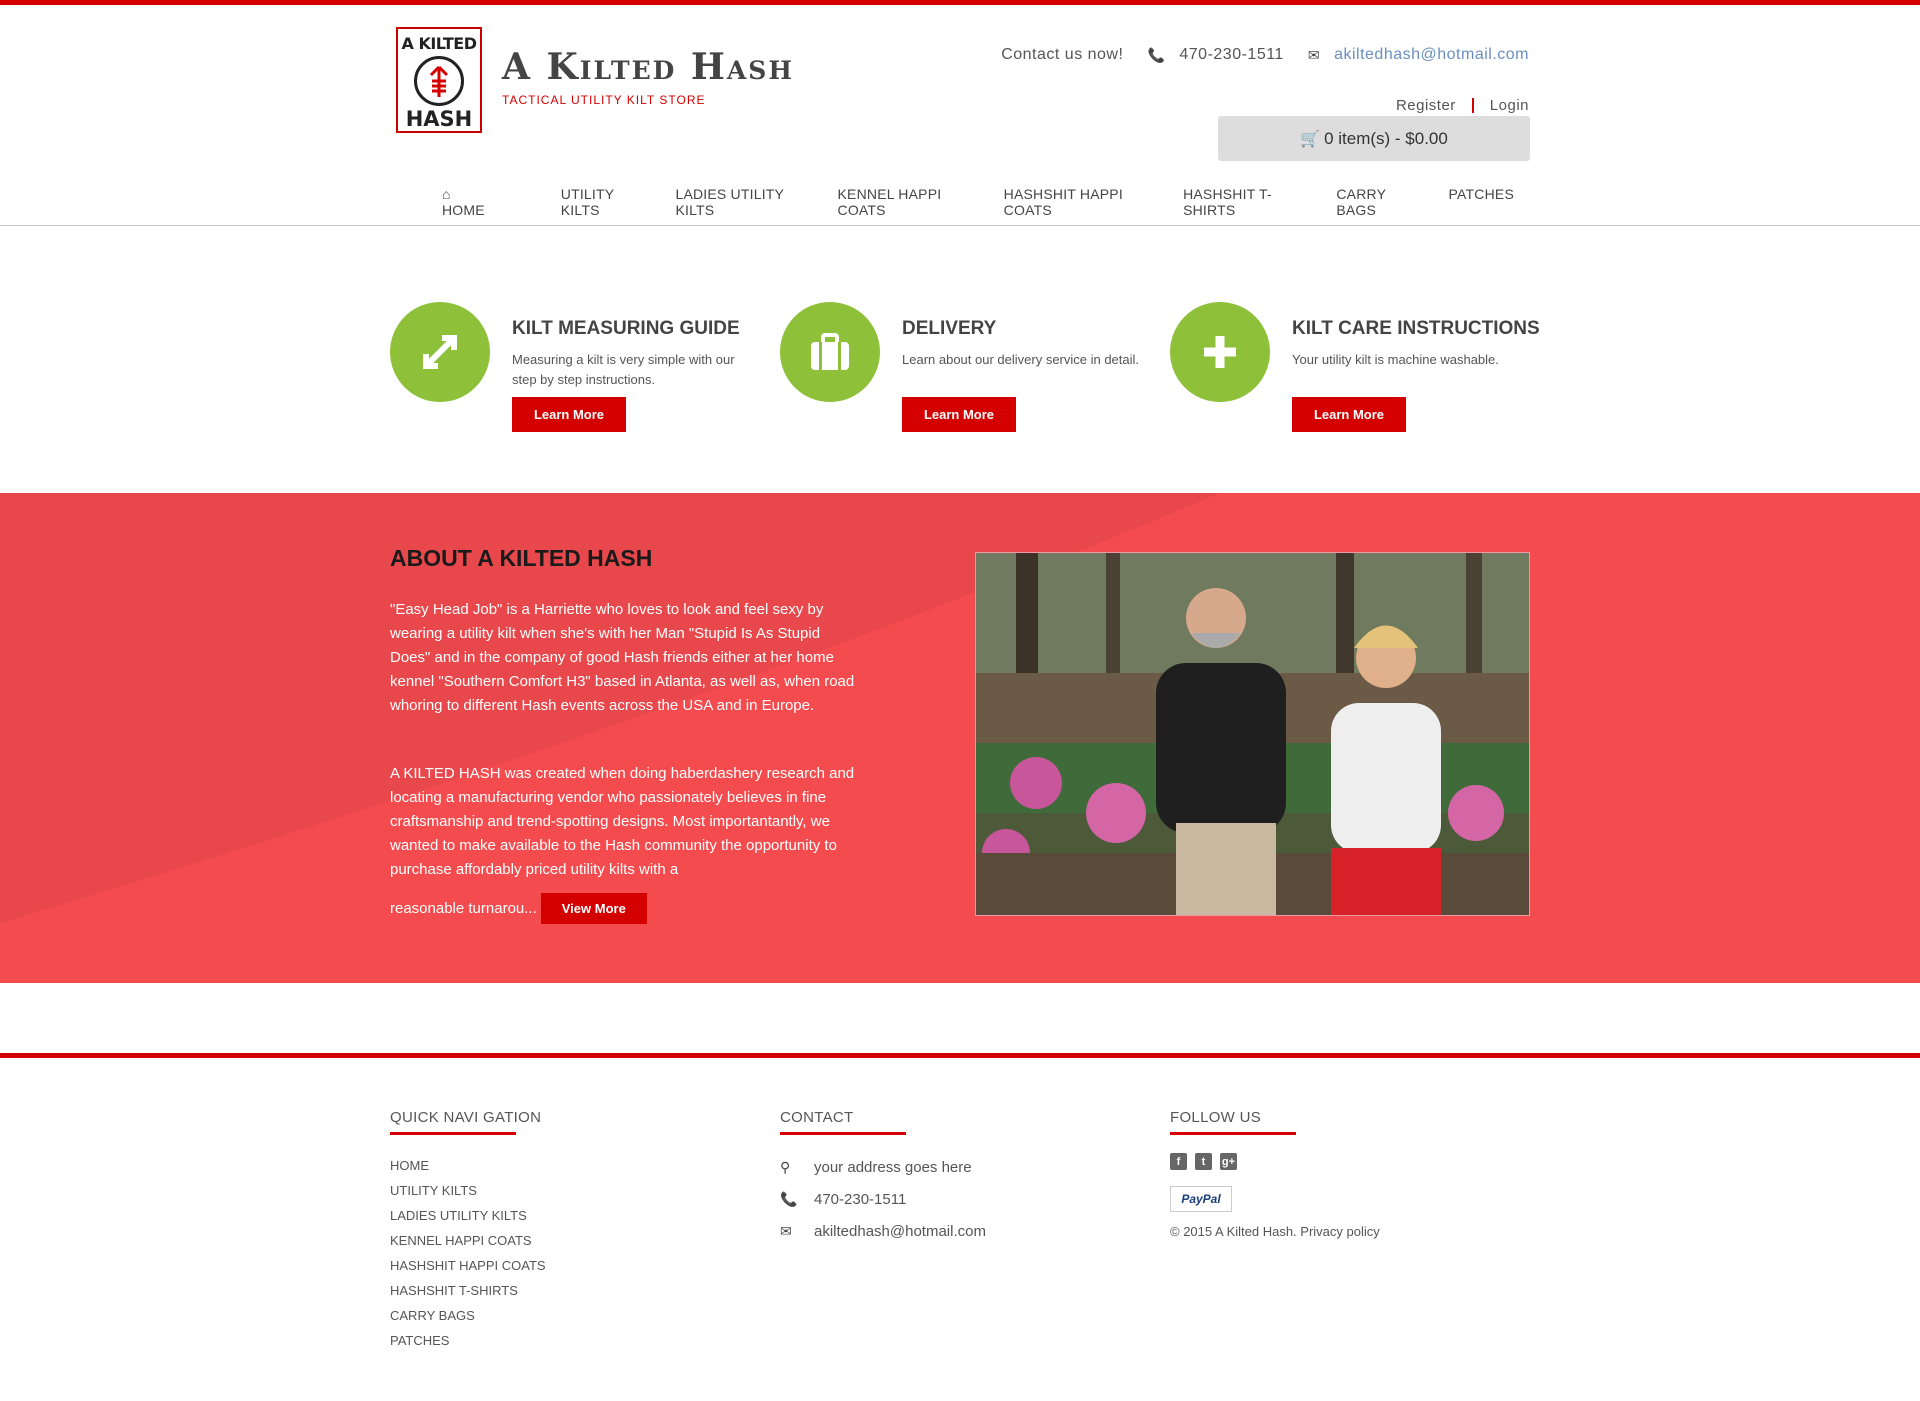 Image resolution: width=1920 pixels, height=1401 pixels. Describe the element at coordinates (468, 1340) in the screenshot. I see `footer-link-patches: PATCHES` at that location.